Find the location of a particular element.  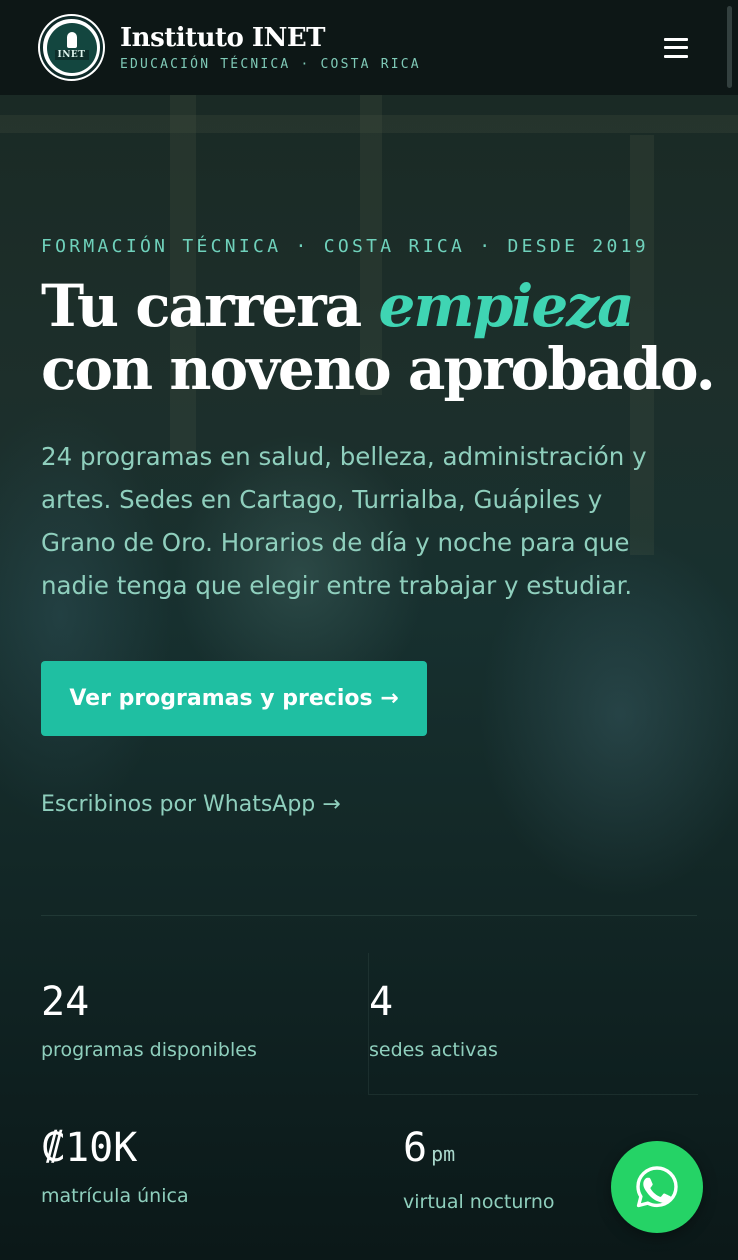

whatsapp-link: Escribinos por WhatsApp → is located at coordinates (191, 804).